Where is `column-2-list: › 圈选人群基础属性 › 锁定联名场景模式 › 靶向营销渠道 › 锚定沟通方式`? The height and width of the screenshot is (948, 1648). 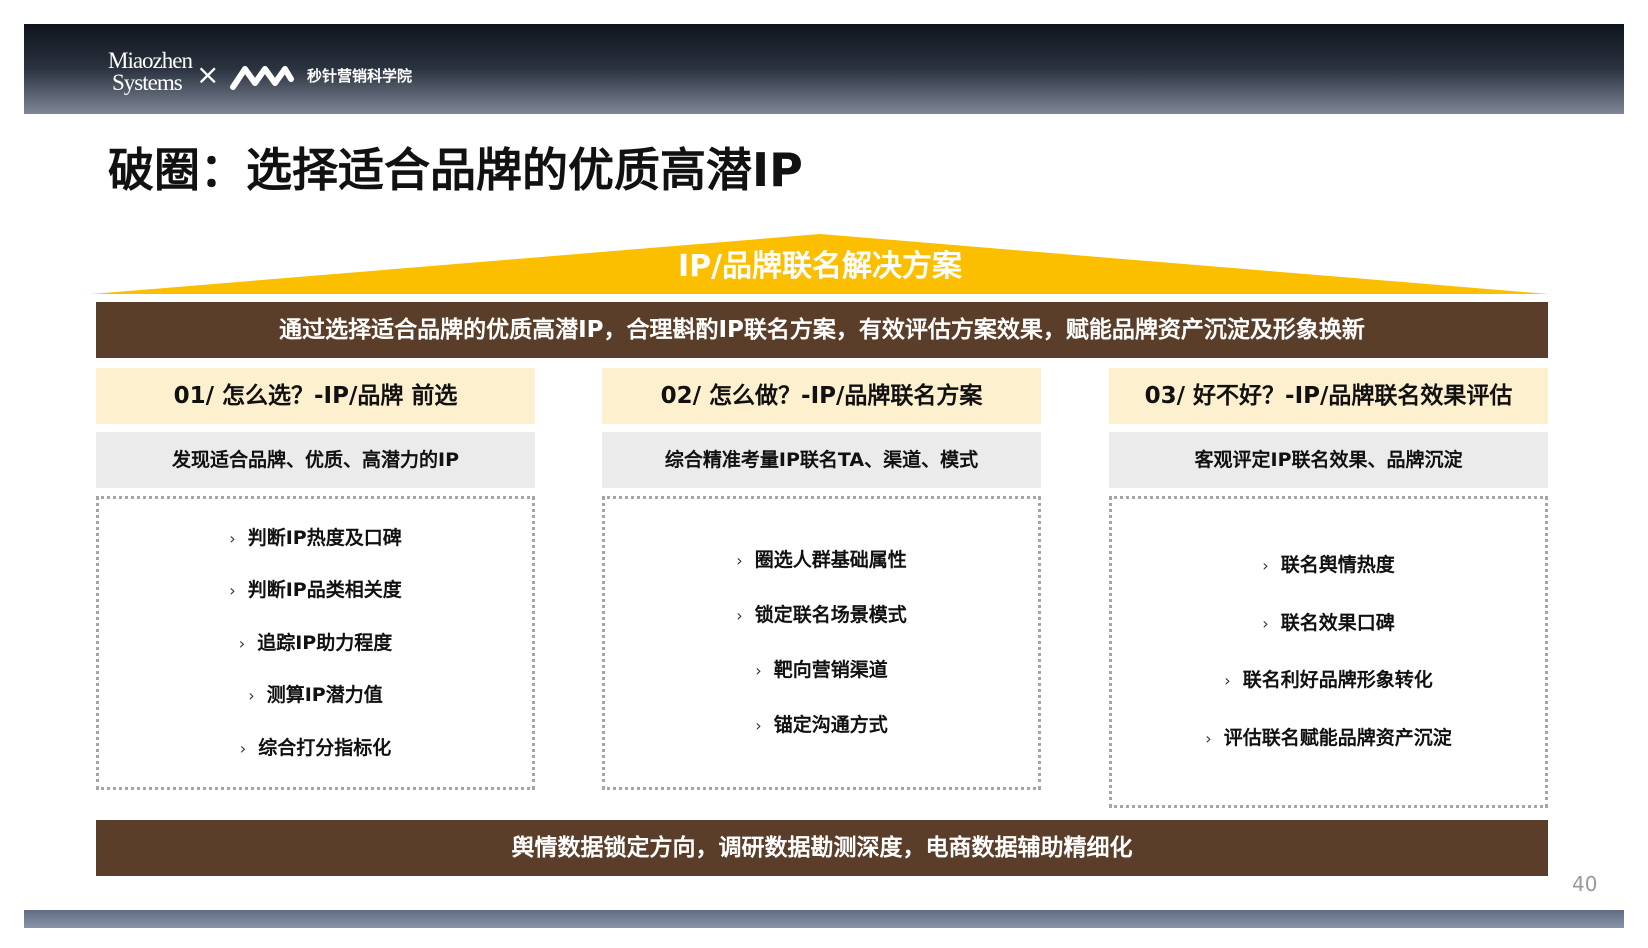 column-2-list: › 圈选人群基础属性 › 锁定联名场景模式 › 靶向营销渠道 › 锚定沟通方式 is located at coordinates (821, 643).